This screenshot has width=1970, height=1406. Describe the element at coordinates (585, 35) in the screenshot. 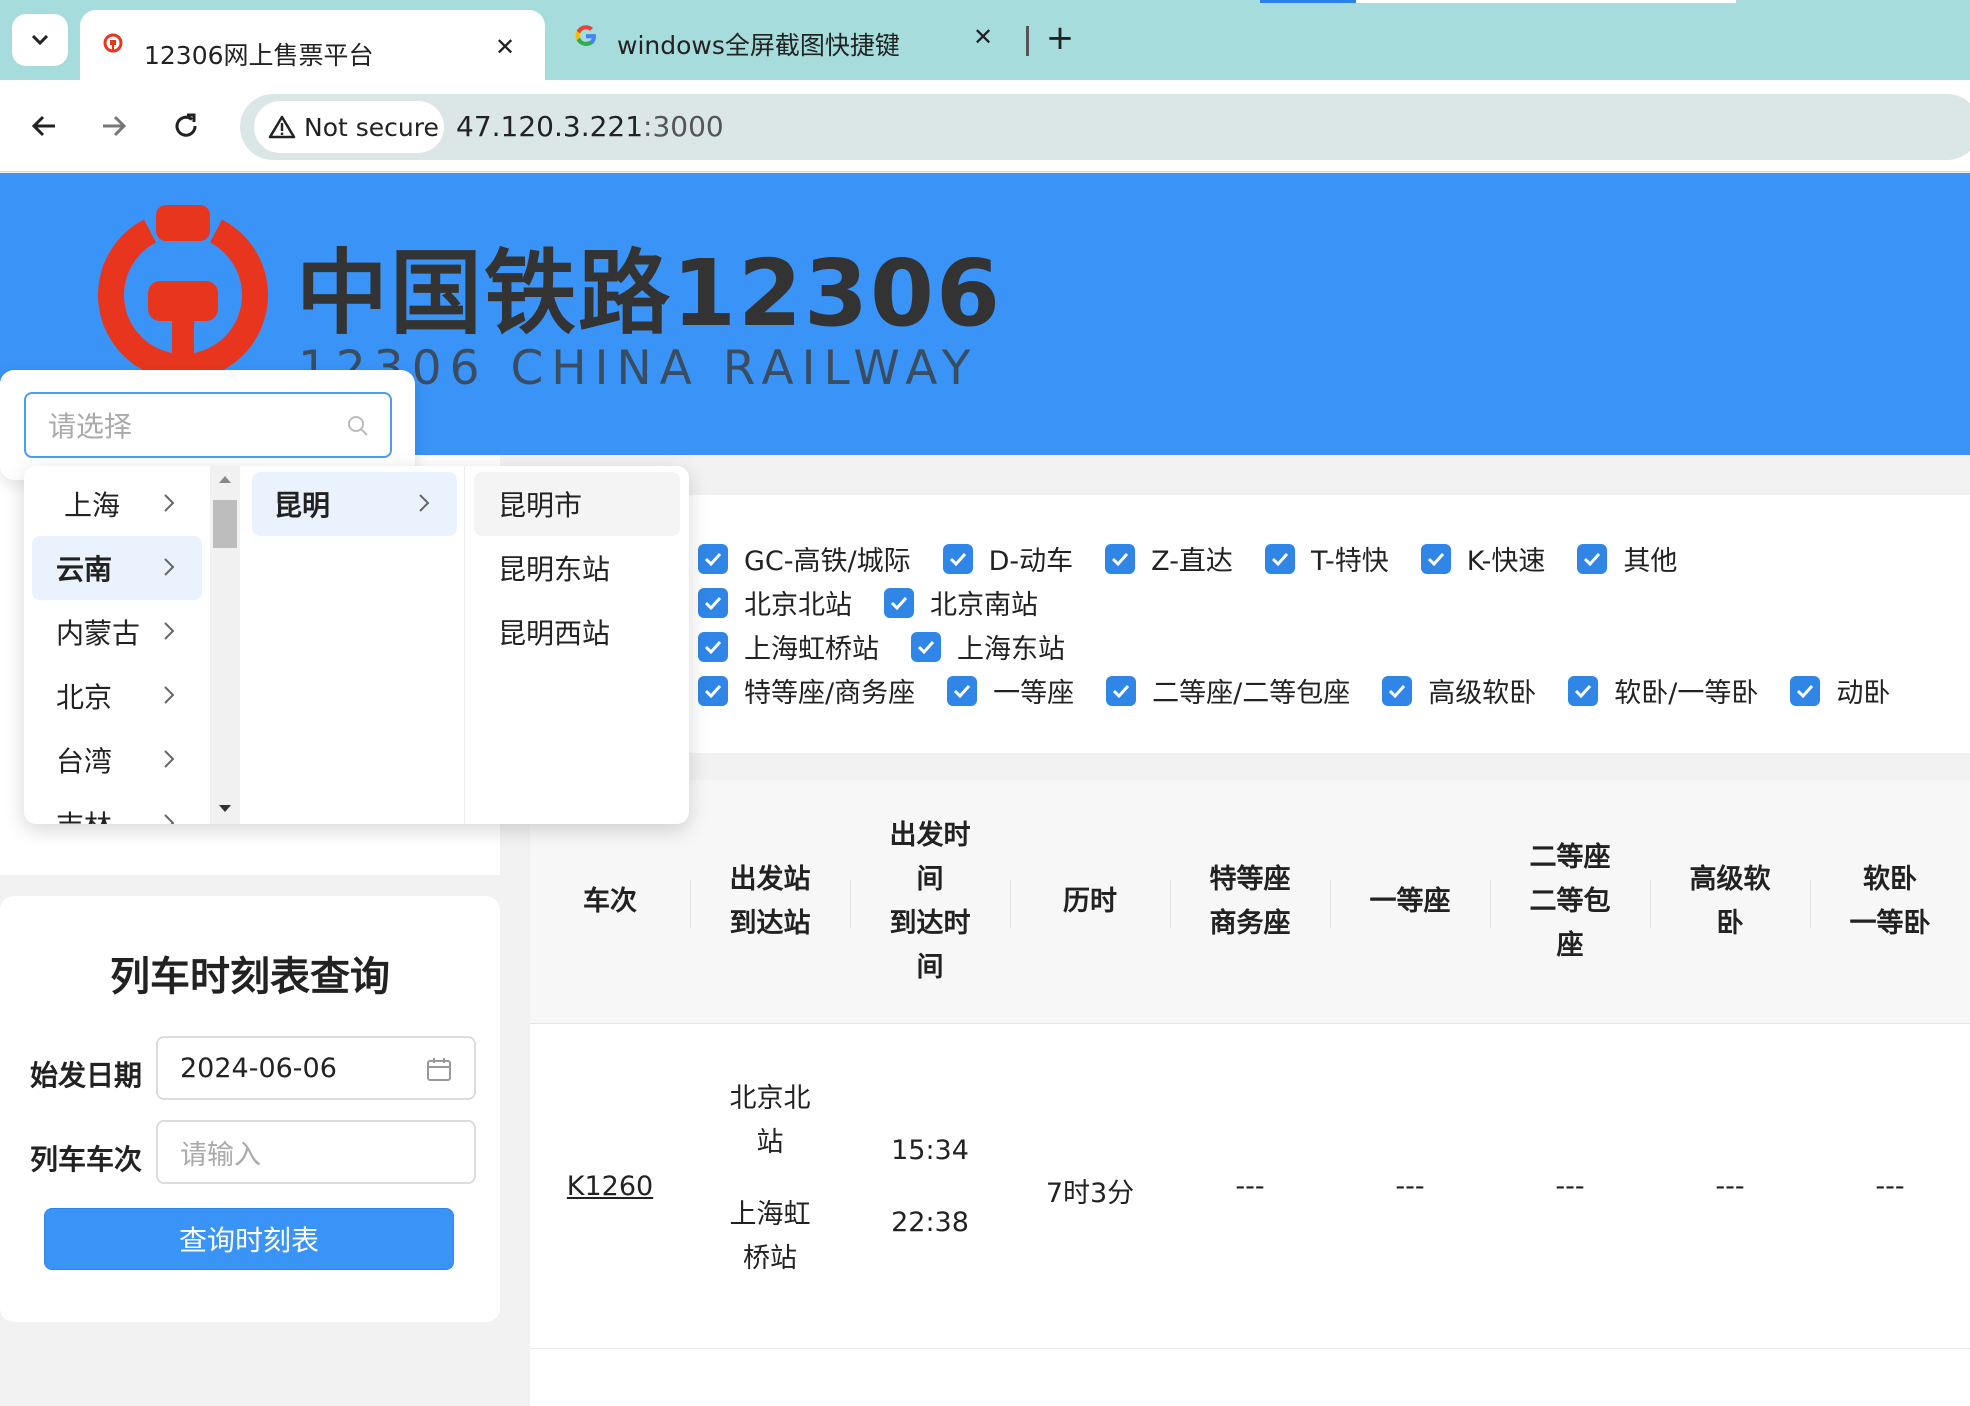

I see `google-favicon-icon` at that location.